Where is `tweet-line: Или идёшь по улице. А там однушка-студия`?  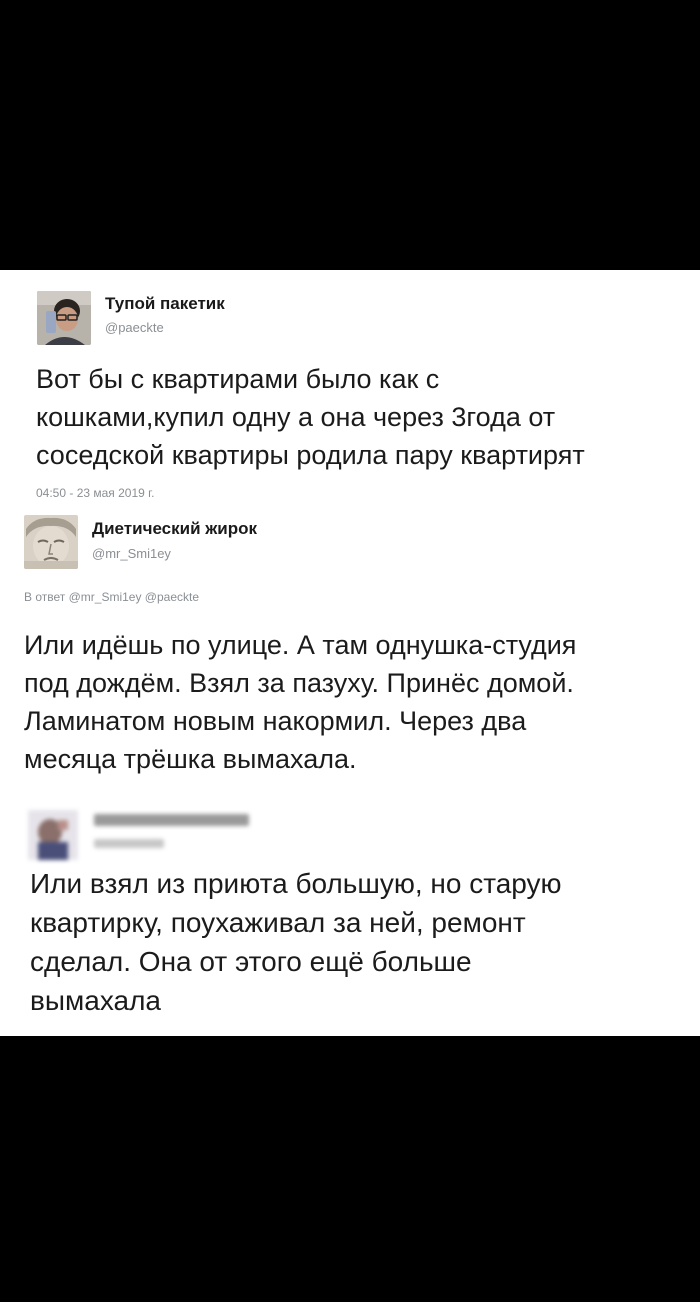 tweet-line: Или идёшь по улице. А там однушка-студия is located at coordinates (300, 645).